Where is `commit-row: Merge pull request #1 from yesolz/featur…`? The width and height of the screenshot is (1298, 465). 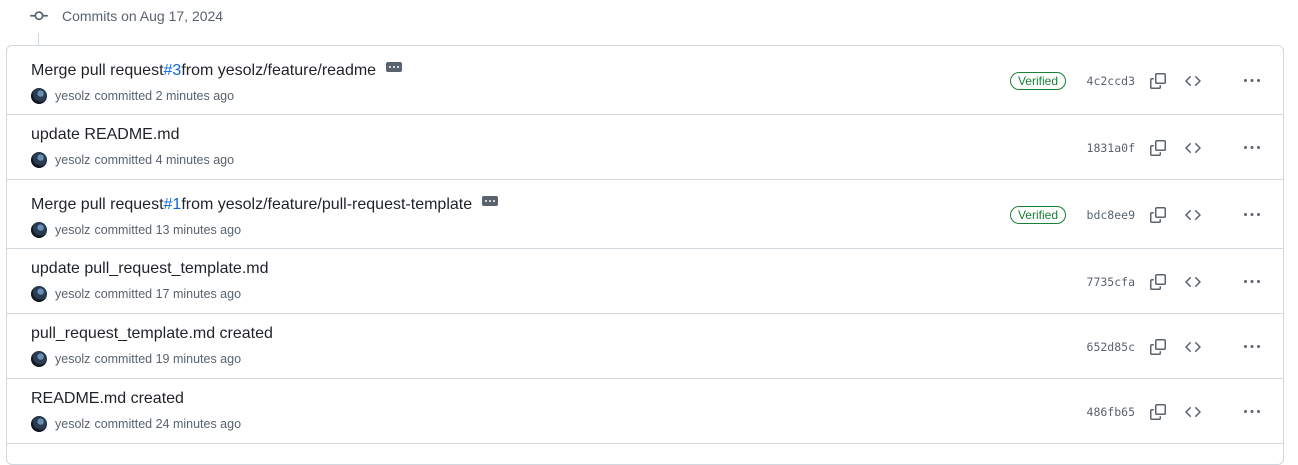 commit-row: Merge pull request #1 from yesolz/featur… is located at coordinates (645, 214).